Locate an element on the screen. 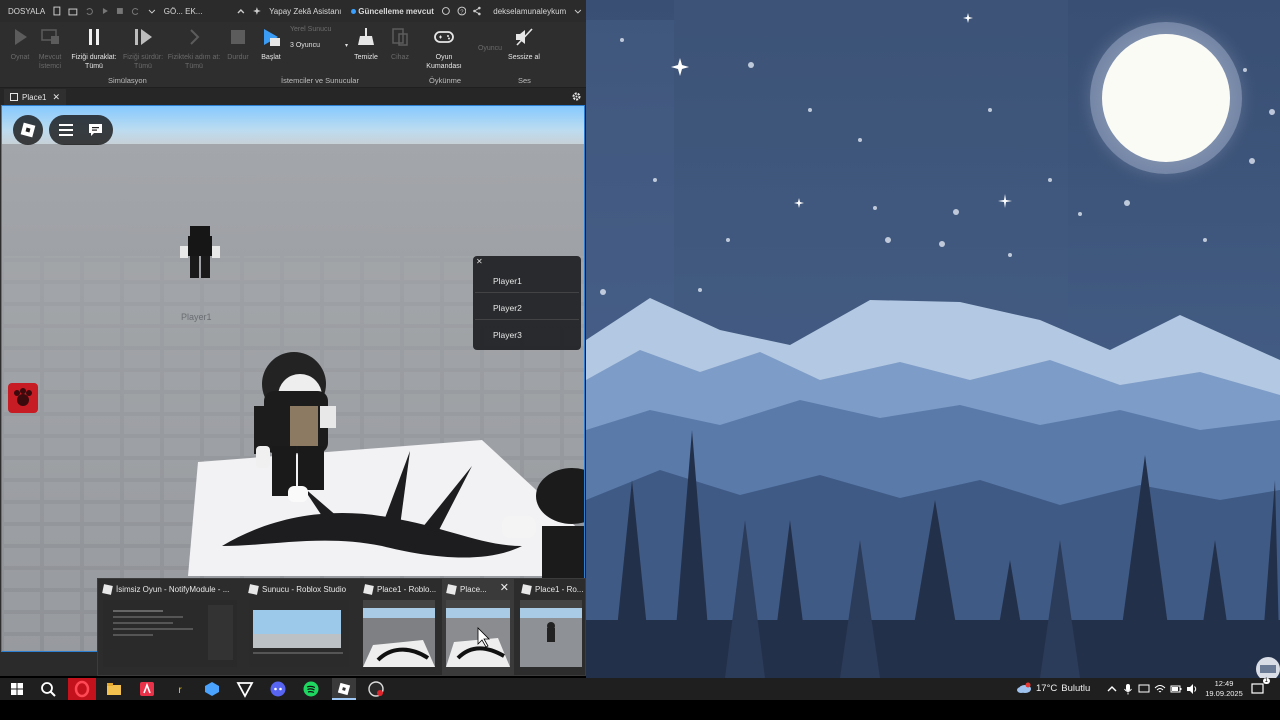  adobe-app-icon is located at coordinates (147, 689).